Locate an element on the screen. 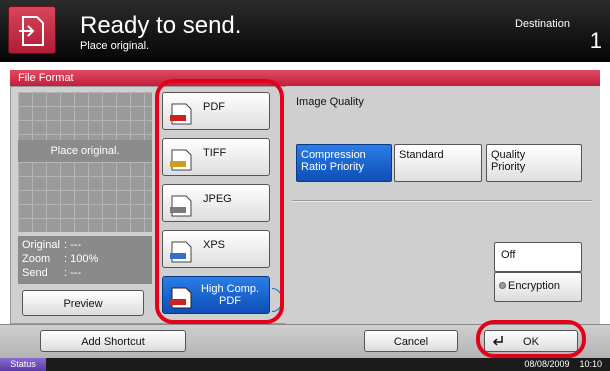 The height and width of the screenshot is (371, 610). encryption-value: Off is located at coordinates (538, 257).